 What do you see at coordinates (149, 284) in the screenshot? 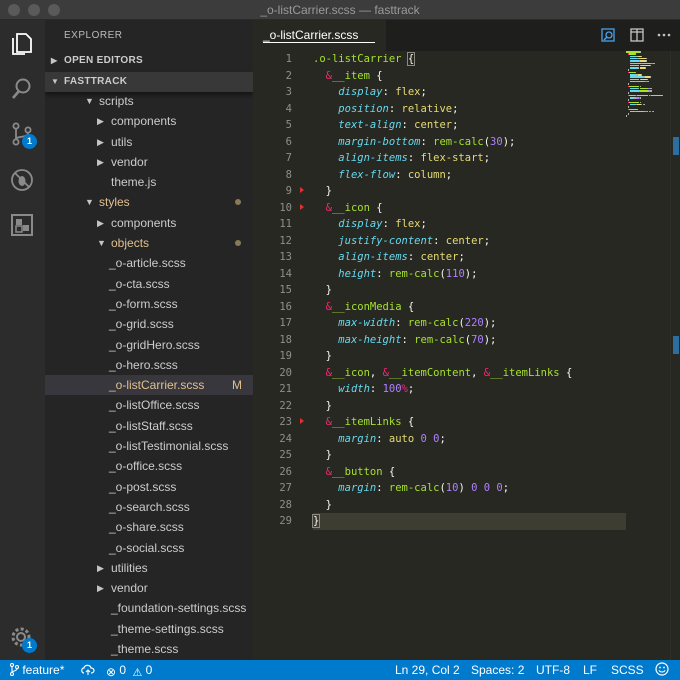
I see `file-item: _o-cta.scss` at bounding box center [149, 284].